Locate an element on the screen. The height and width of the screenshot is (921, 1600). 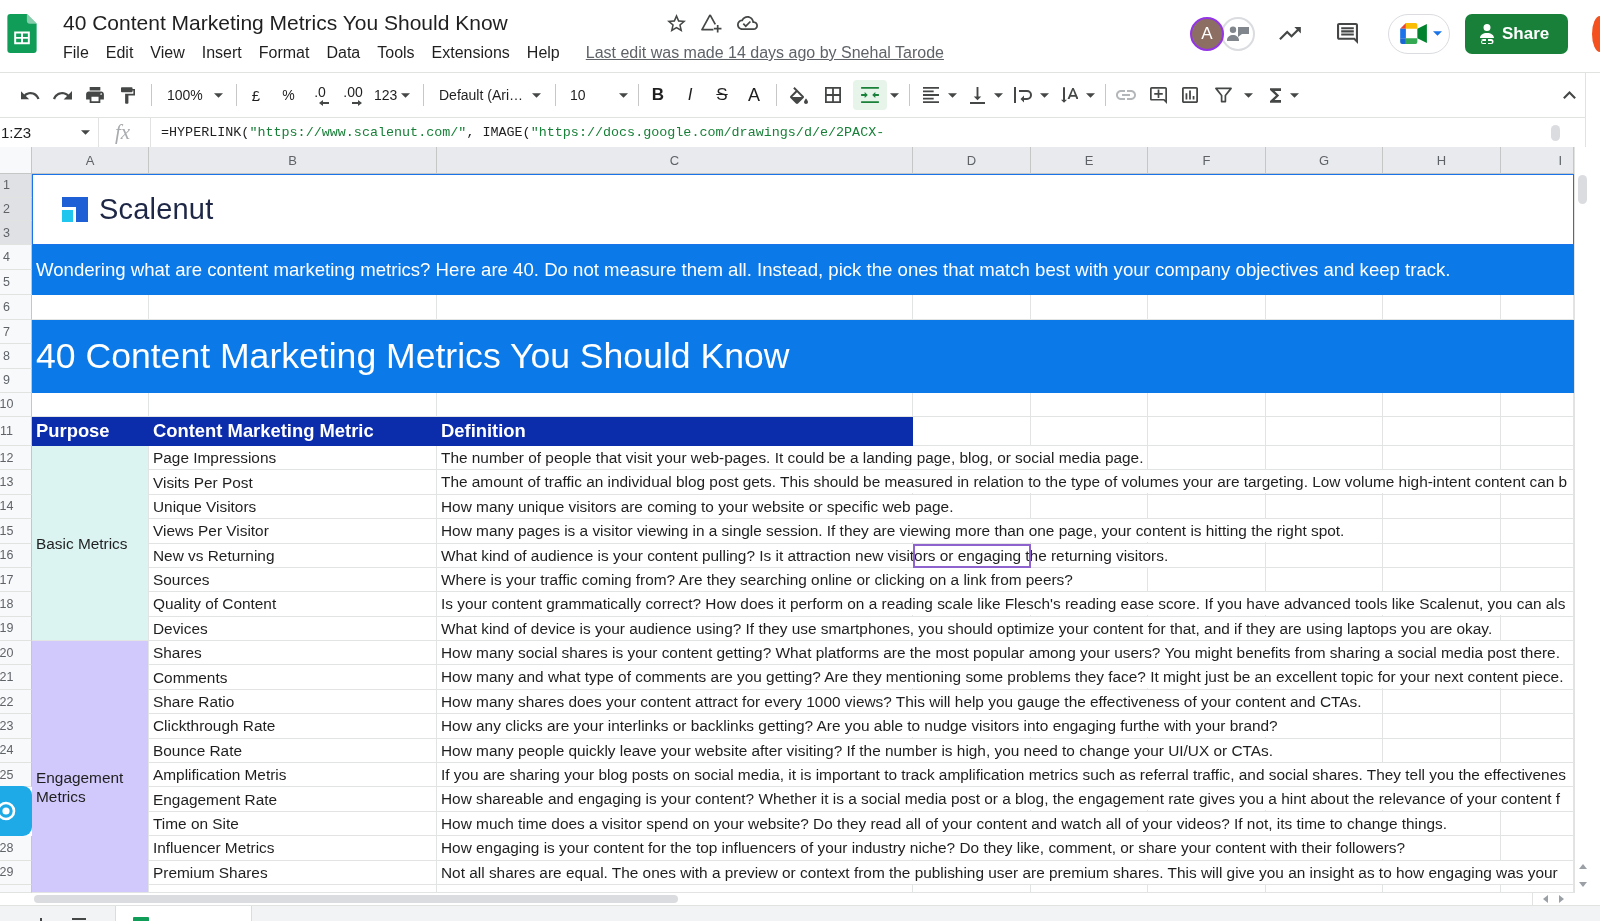
filter-icon is located at coordinates (1223, 95).